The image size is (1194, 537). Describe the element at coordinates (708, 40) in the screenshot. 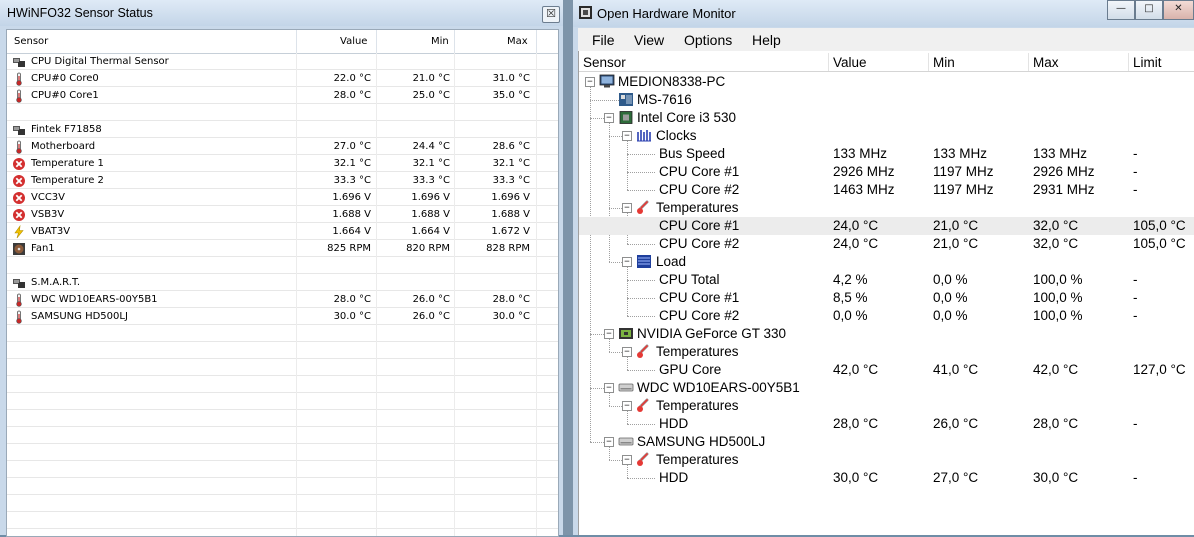

I see `menu-options: Options` at that location.